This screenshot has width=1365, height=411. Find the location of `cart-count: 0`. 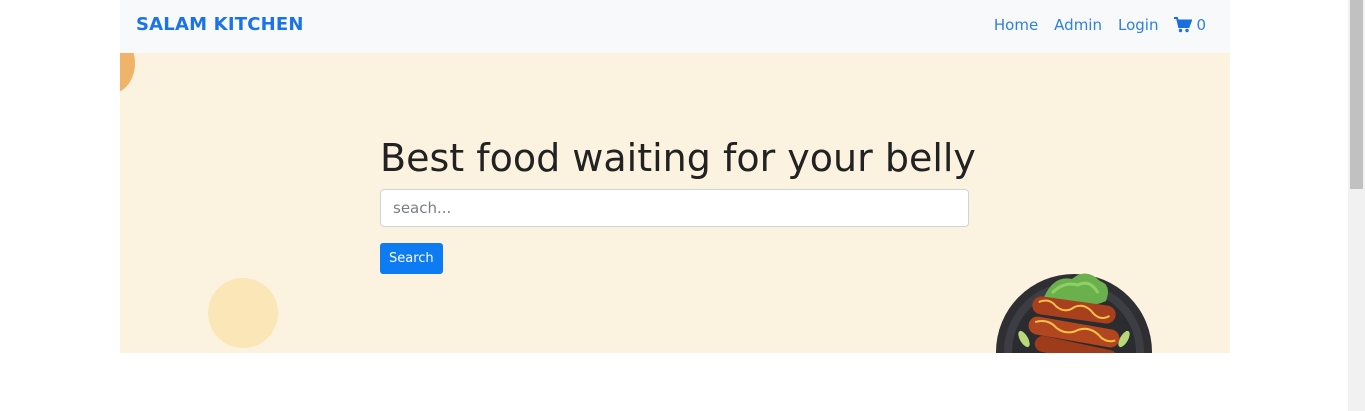

cart-count: 0 is located at coordinates (1201, 25).